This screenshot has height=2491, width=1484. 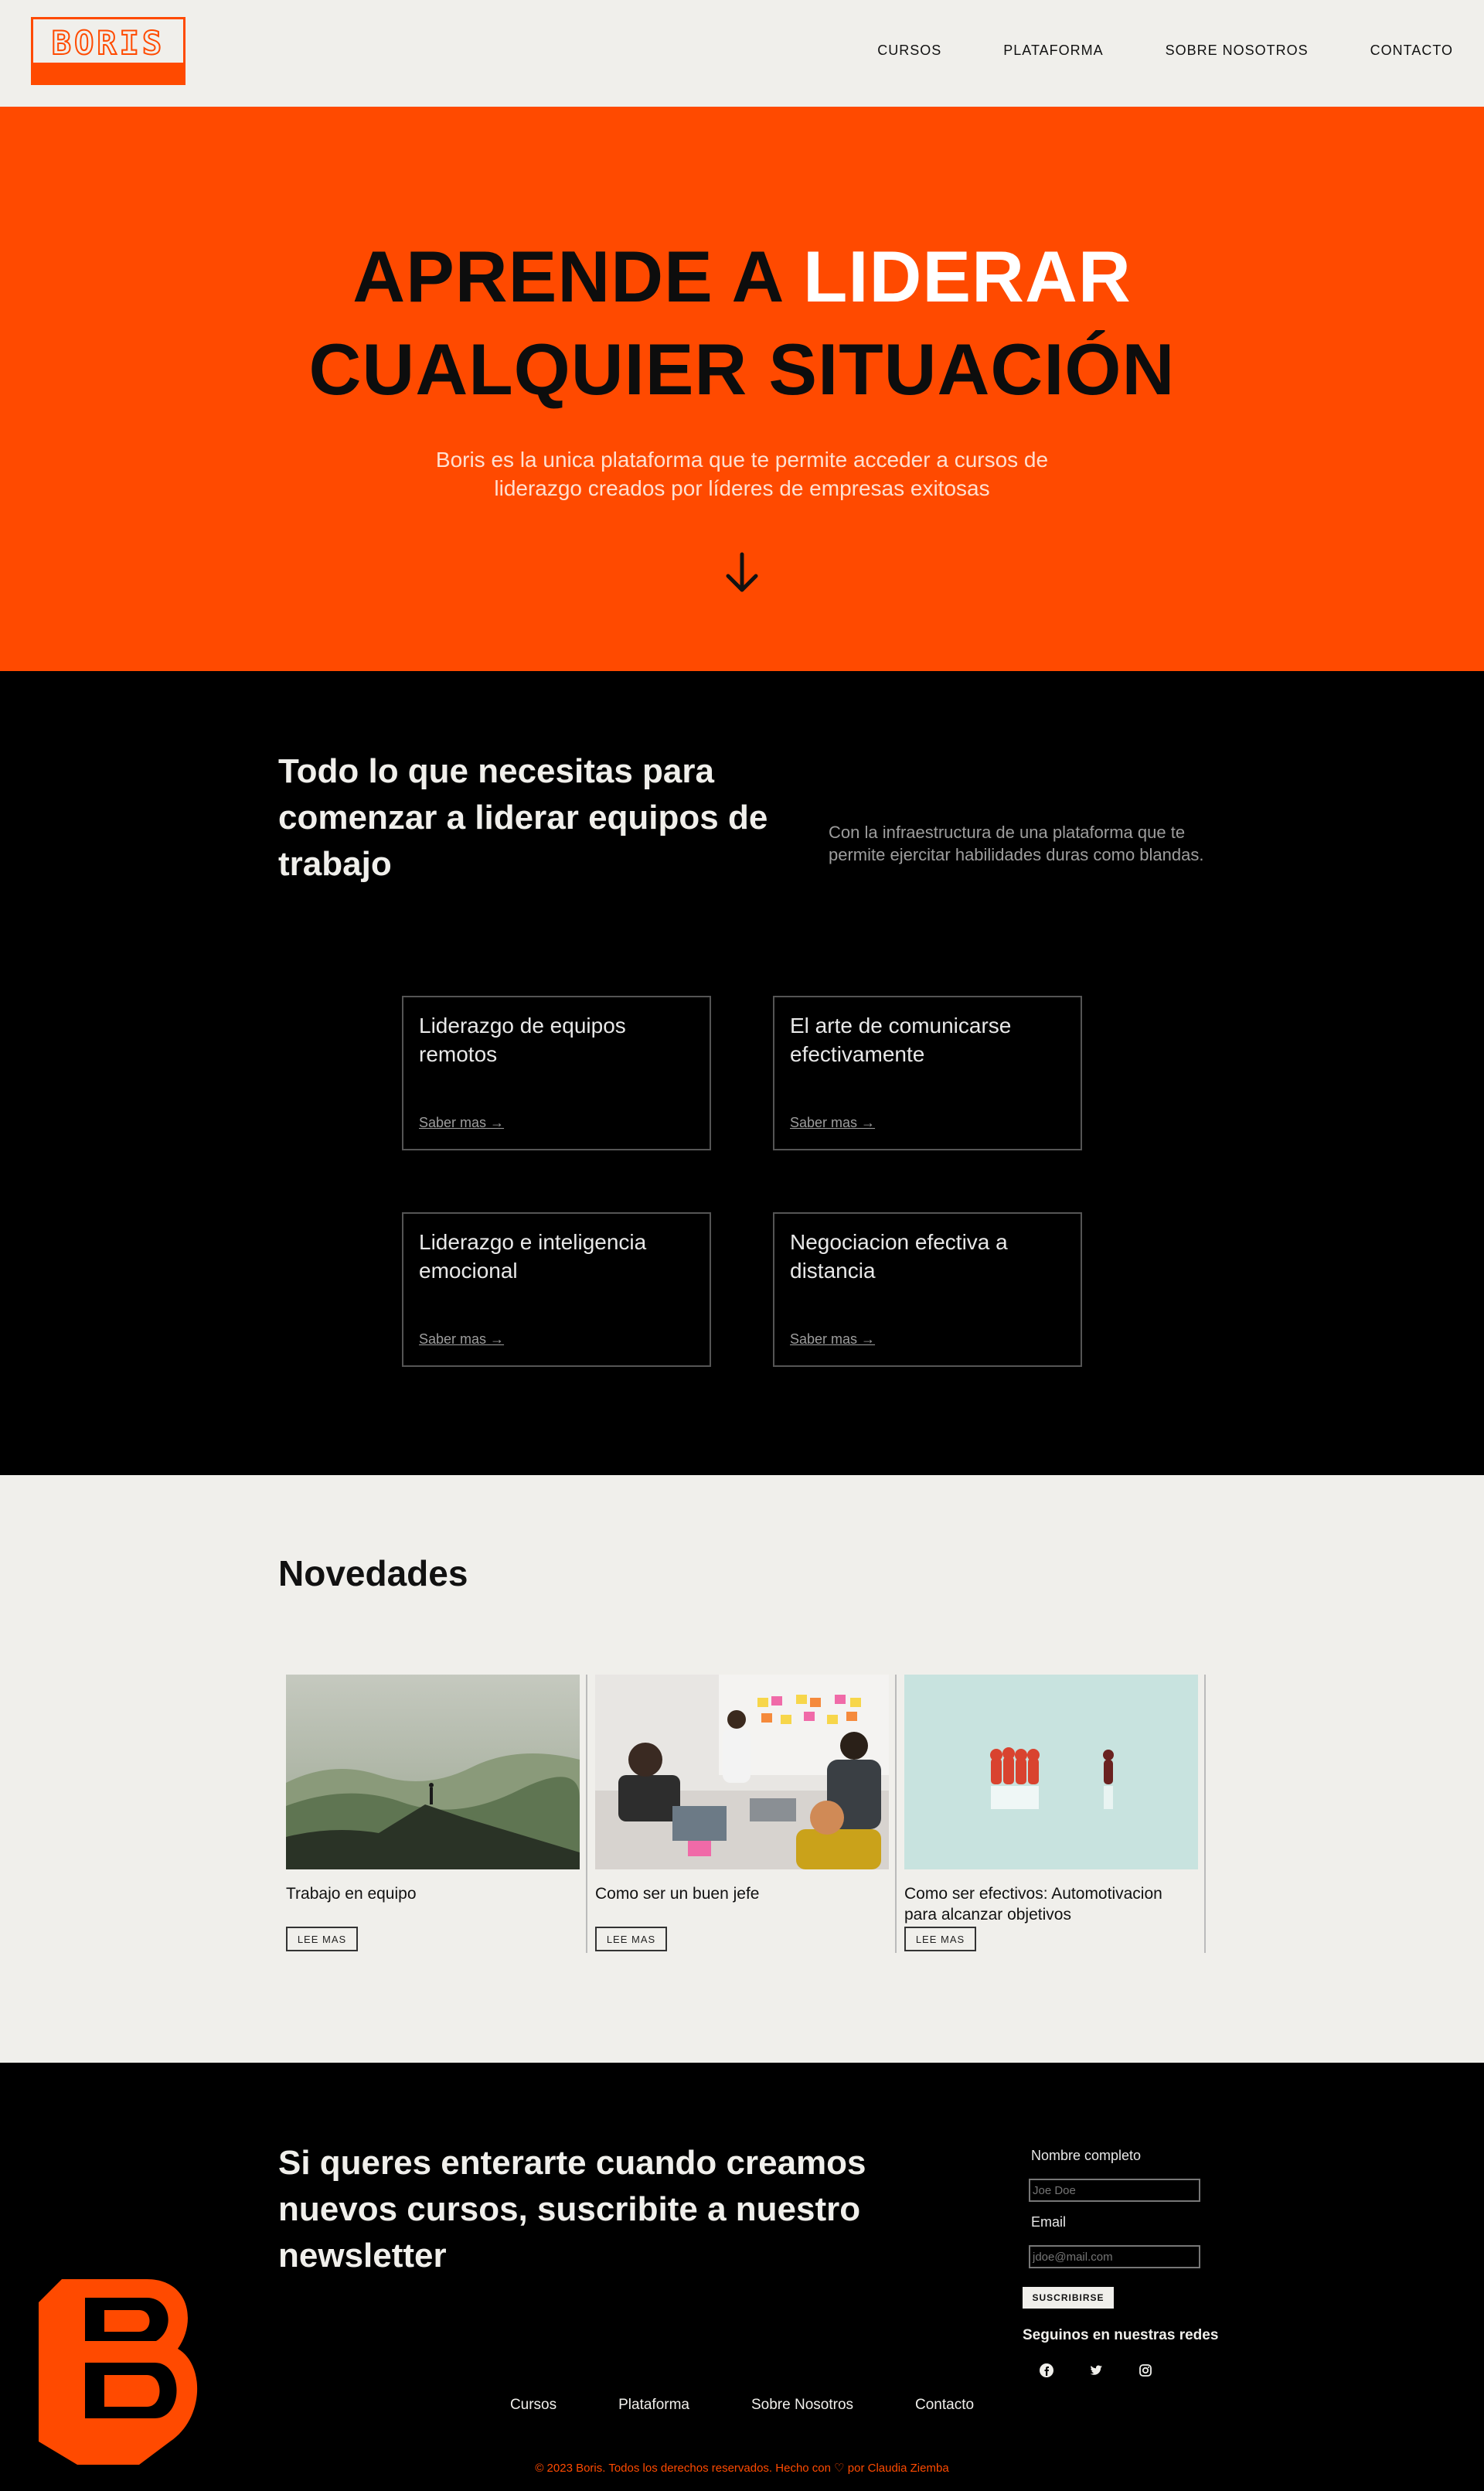 What do you see at coordinates (118, 2372) in the screenshot?
I see `boris-b-logo-icon` at bounding box center [118, 2372].